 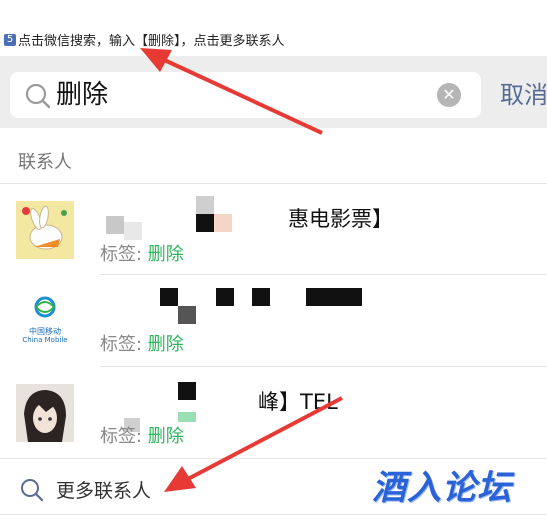 What do you see at coordinates (264, 439) in the screenshot?
I see `arrow-to-more-contacts-icon` at bounding box center [264, 439].